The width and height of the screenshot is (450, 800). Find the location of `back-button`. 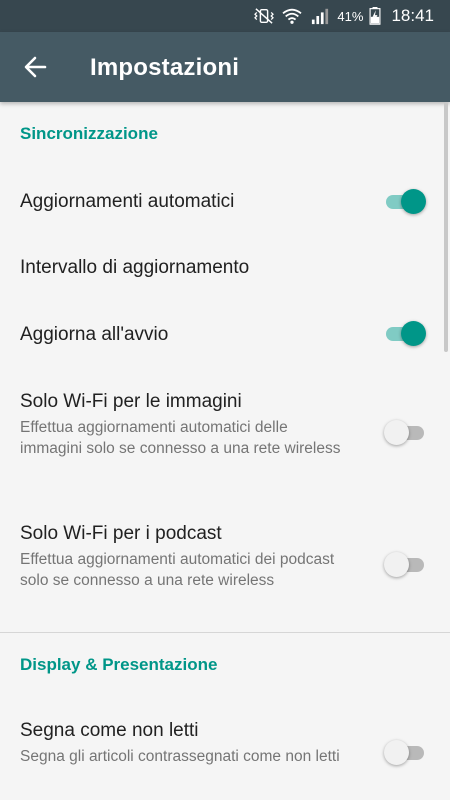

back-button is located at coordinates (35, 67).